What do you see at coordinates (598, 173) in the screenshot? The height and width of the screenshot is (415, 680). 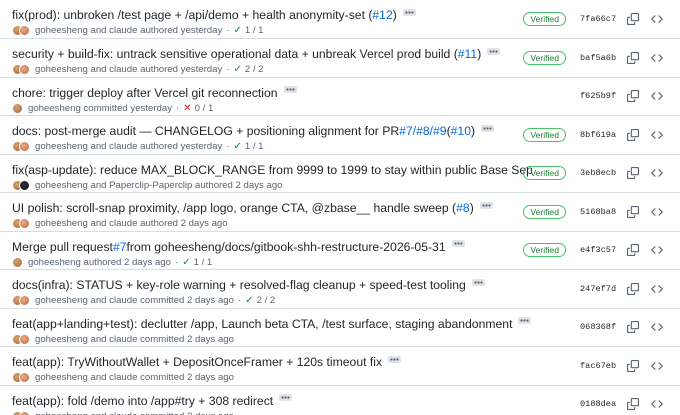 I see `commit-sha: 3eb8ecb` at bounding box center [598, 173].